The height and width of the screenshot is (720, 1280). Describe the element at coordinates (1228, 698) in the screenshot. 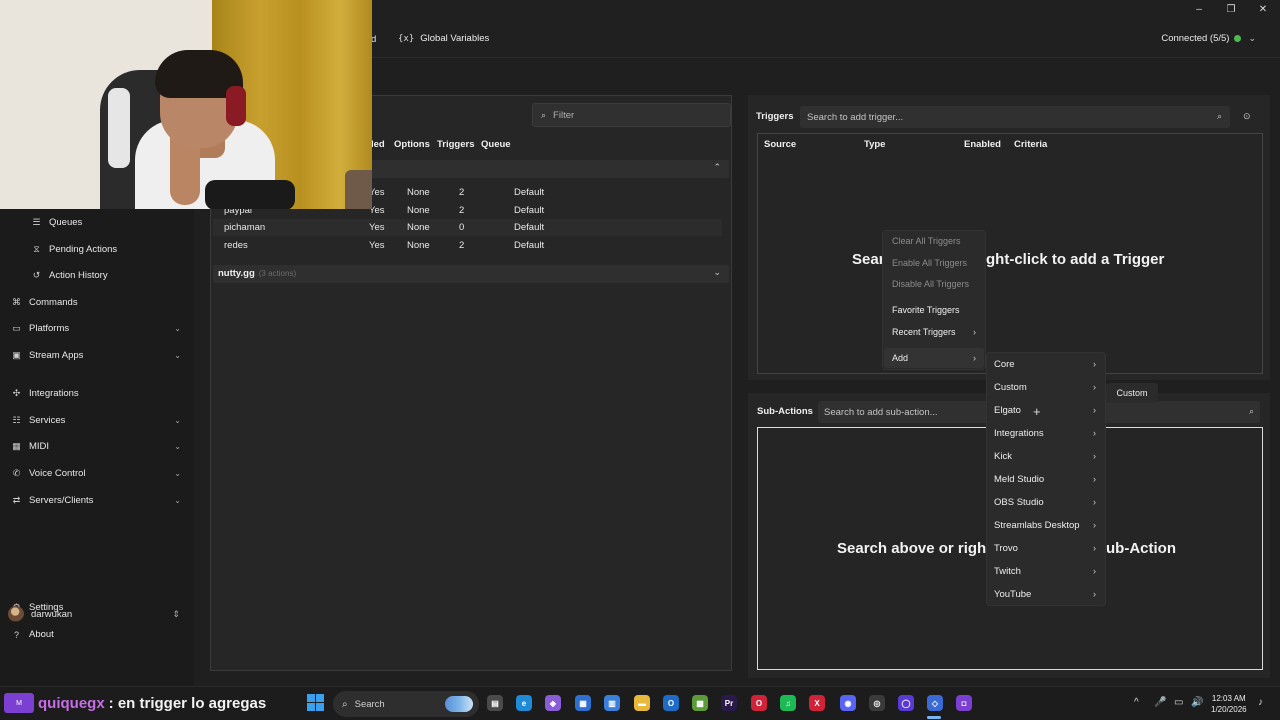

I see `clock-time: 12:03 AM` at that location.